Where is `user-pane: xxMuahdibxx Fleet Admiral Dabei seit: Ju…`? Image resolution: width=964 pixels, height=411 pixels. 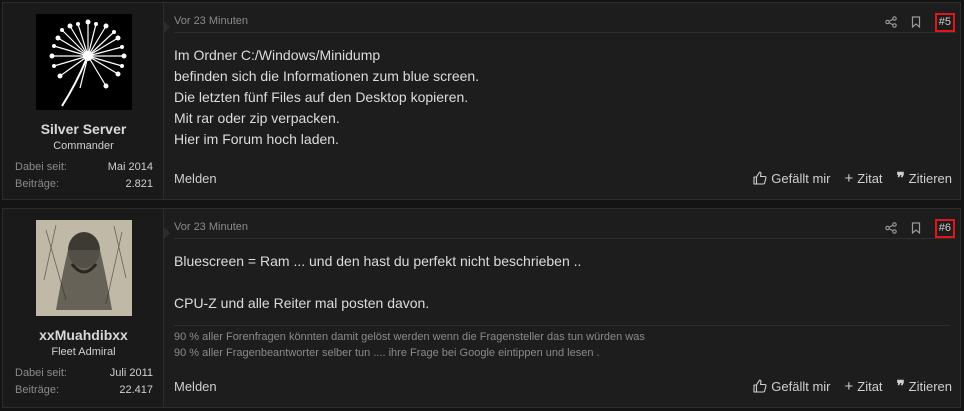 user-pane: xxMuahdibxx Fleet Admiral Dabei seit: Ju… is located at coordinates (86, 308).